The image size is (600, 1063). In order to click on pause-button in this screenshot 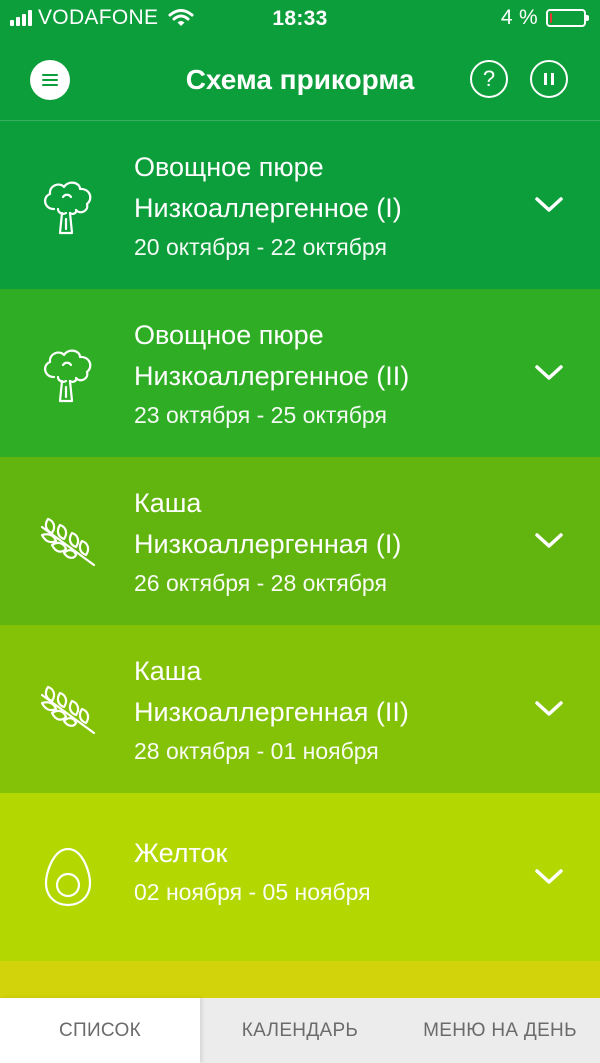, I will do `click(549, 79)`.